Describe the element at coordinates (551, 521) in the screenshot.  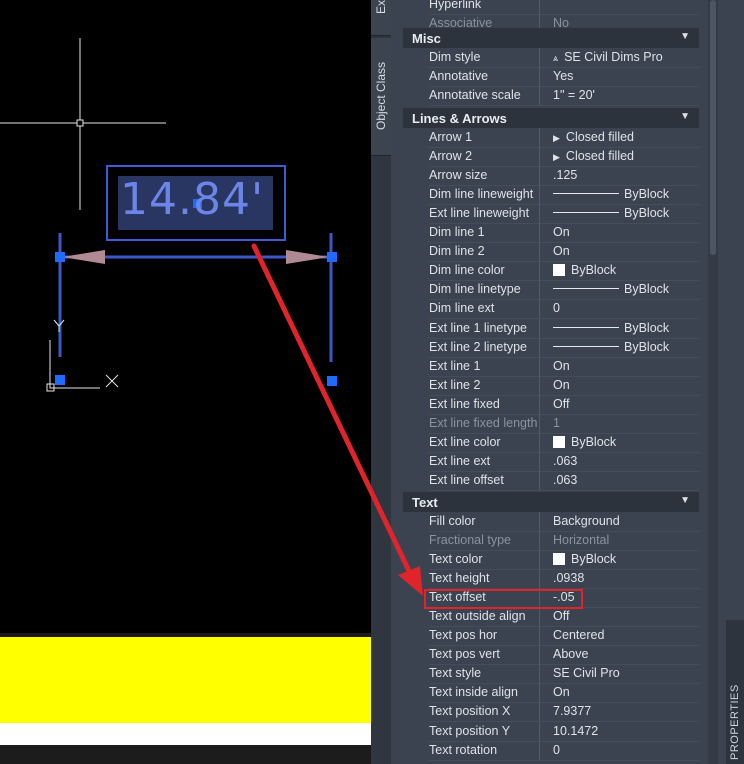
I see `property-row-fill-color: Fill color Background` at that location.